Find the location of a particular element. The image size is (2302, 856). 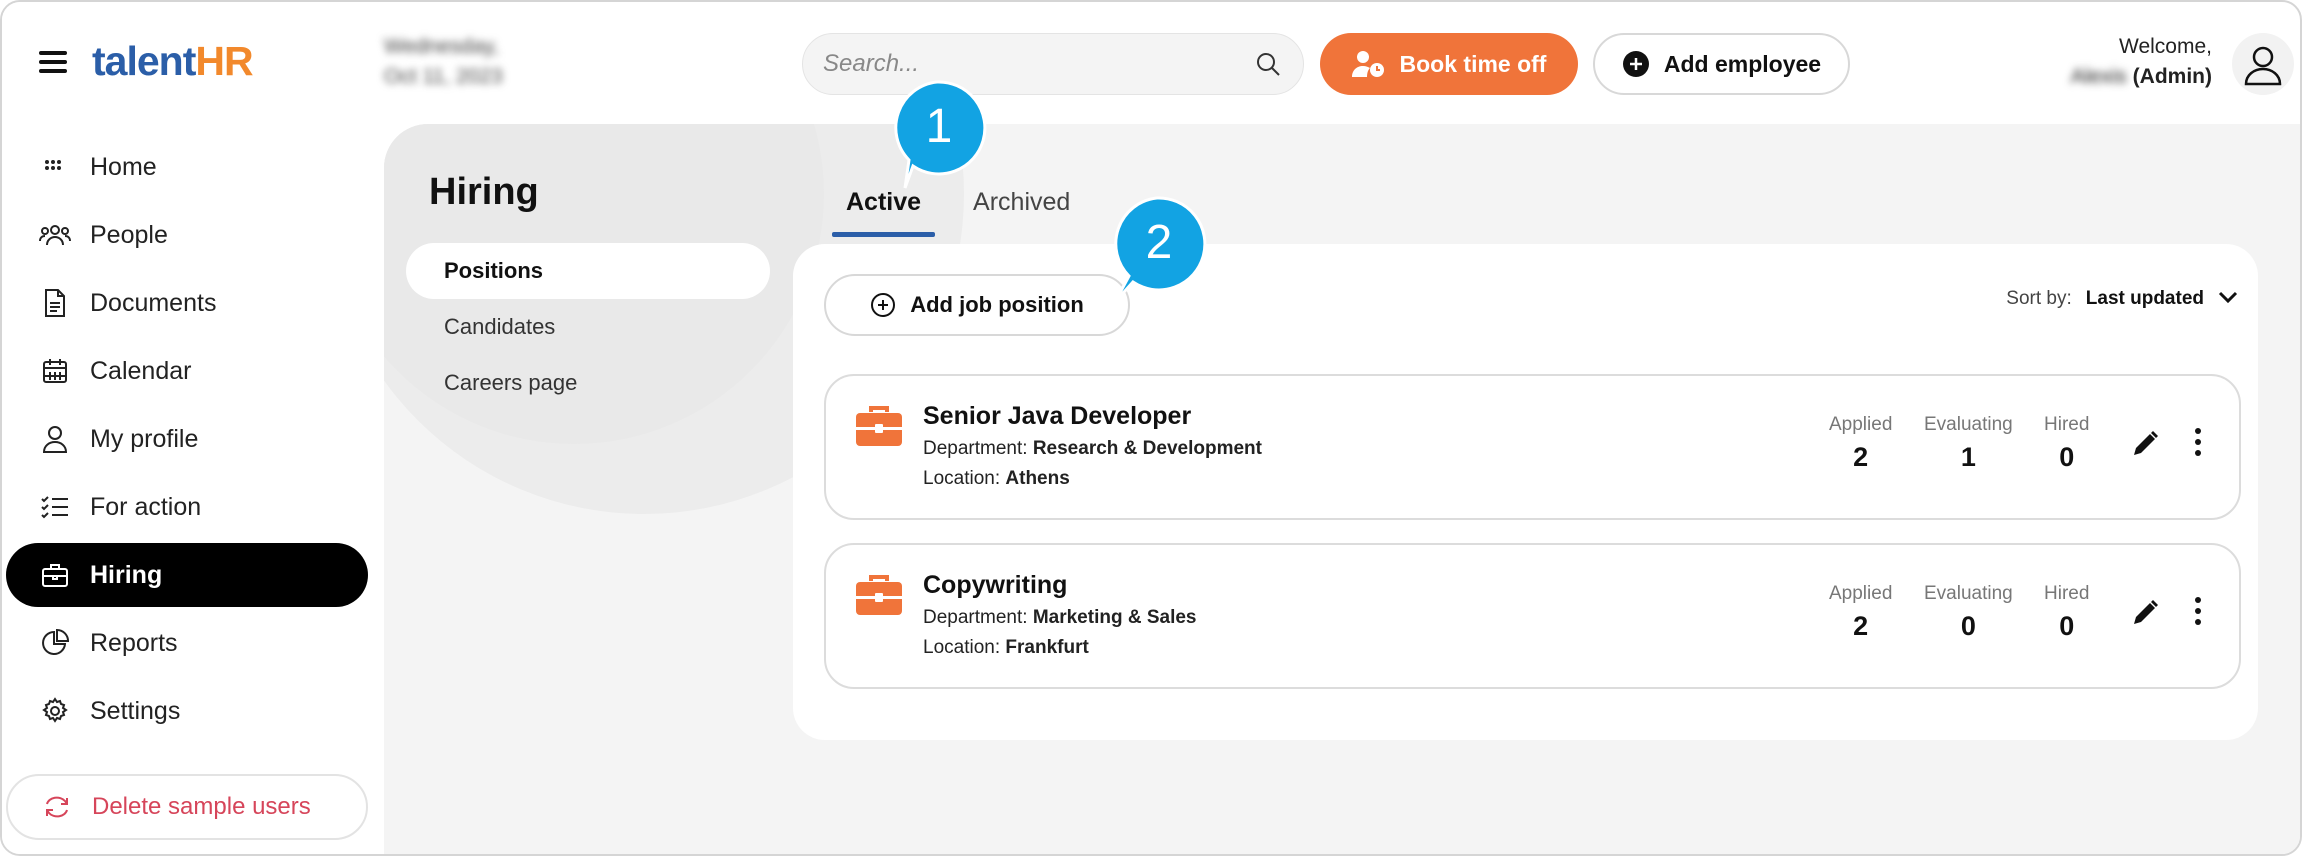

sidebar-item-label: For action is located at coordinates (146, 506).